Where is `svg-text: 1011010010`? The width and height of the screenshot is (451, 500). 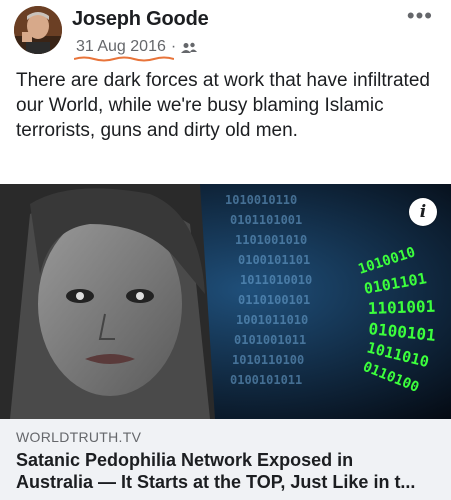
svg-text: 1011010010 is located at coordinates (276, 280).